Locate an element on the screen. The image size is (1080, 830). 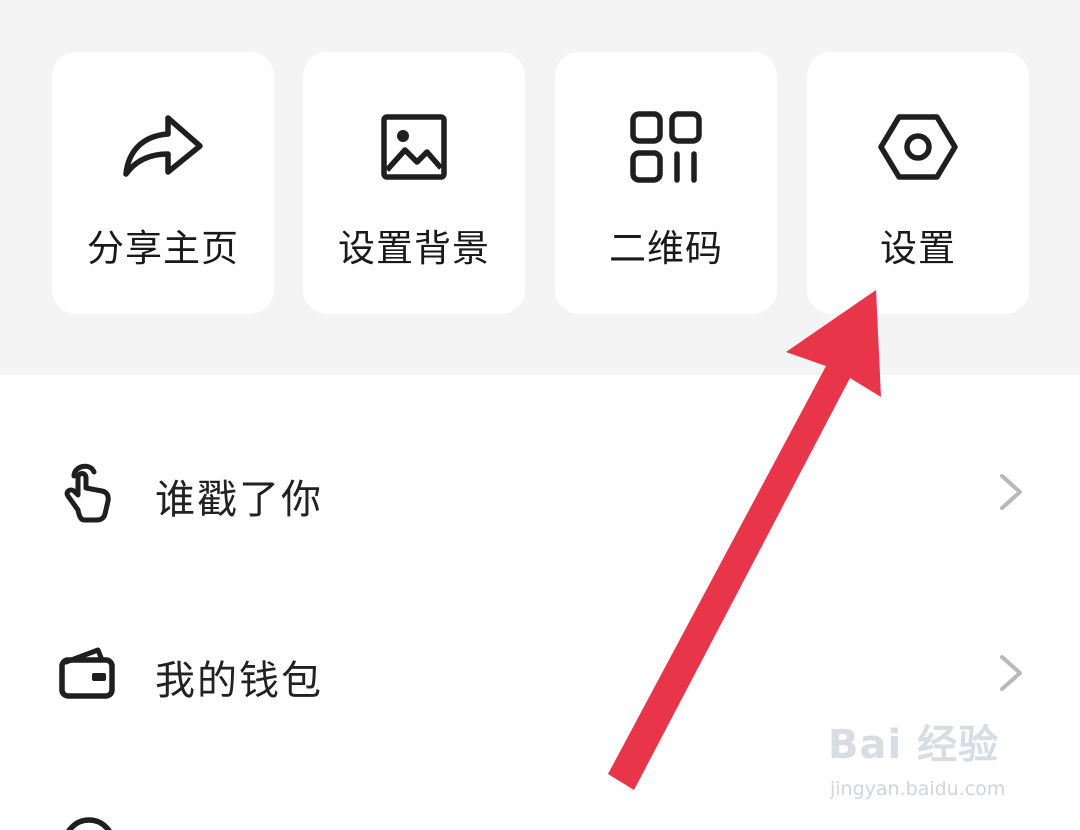
set-background-label: 设置背景 is located at coordinates (414, 248).